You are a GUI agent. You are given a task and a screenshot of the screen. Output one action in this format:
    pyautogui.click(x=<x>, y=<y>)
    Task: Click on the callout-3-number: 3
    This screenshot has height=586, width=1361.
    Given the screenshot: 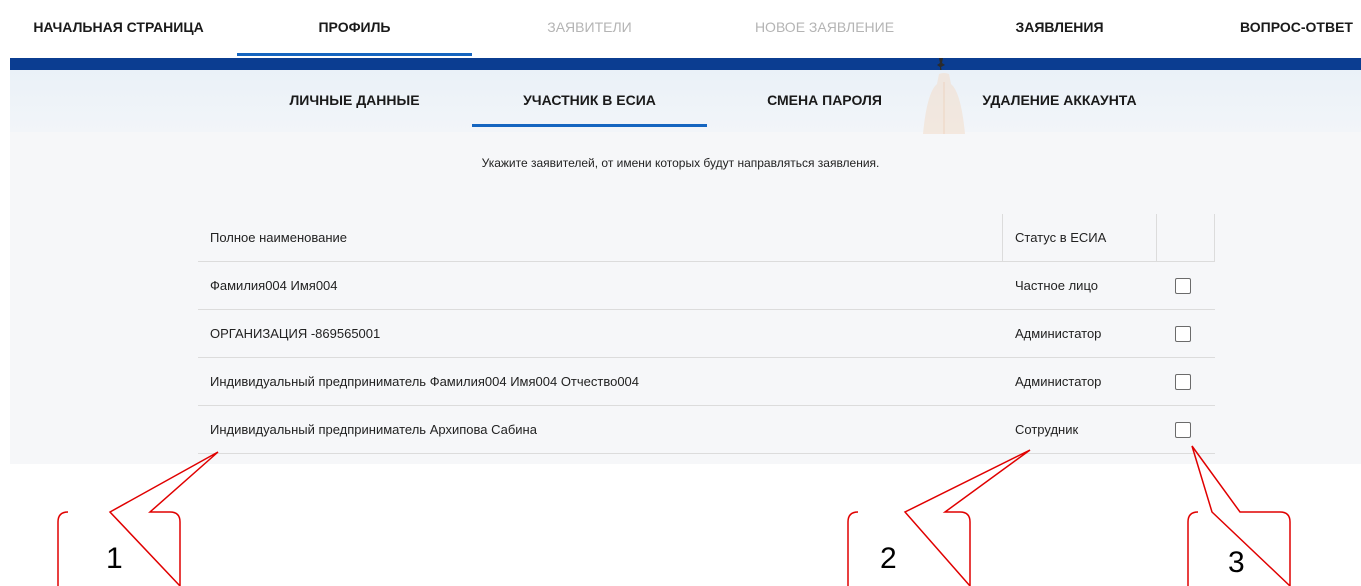 What is the action you would take?
    pyautogui.click(x=1236, y=562)
    